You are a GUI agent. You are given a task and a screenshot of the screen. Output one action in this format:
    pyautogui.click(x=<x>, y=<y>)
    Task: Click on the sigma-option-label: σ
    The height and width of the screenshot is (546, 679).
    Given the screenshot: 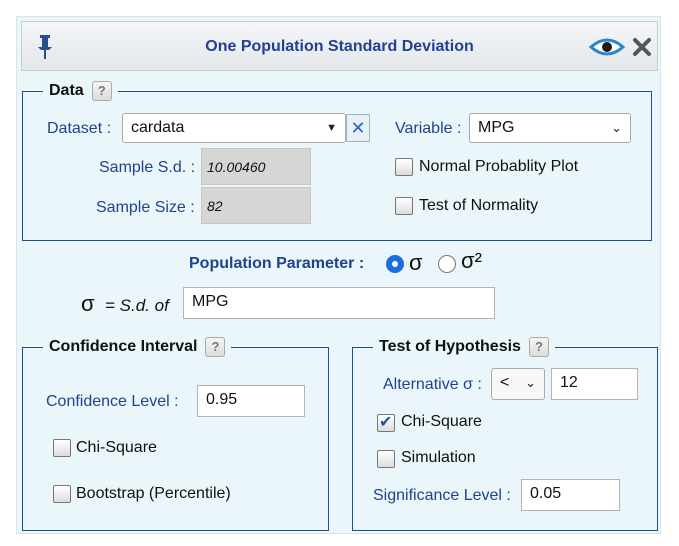 What is the action you would take?
    pyautogui.click(x=416, y=262)
    